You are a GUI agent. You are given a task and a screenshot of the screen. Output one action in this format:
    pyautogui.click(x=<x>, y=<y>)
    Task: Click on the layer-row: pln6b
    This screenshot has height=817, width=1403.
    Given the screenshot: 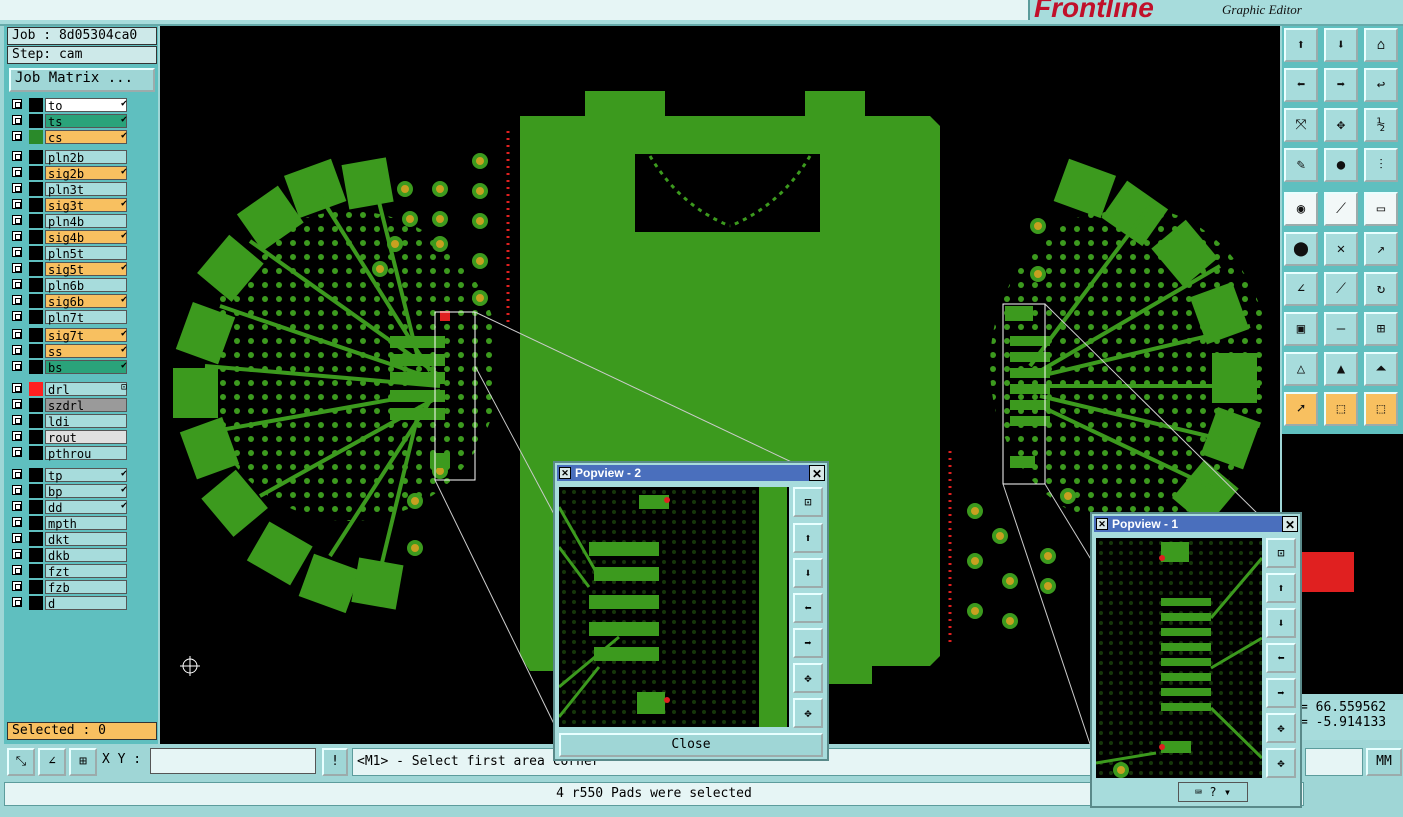 What is the action you would take?
    pyautogui.click(x=69, y=285)
    